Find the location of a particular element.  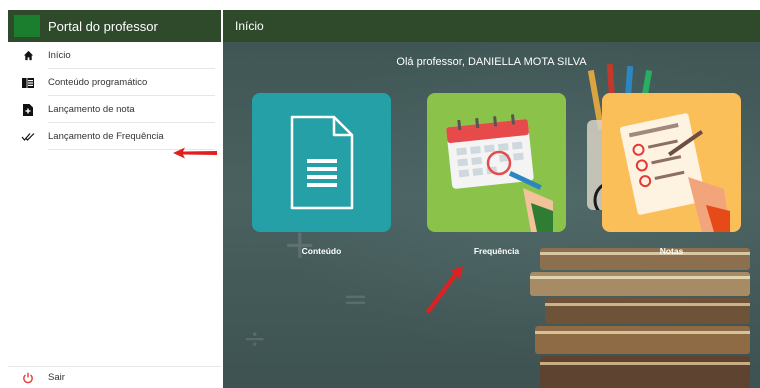

frequencia-tile is located at coordinates (496, 162).